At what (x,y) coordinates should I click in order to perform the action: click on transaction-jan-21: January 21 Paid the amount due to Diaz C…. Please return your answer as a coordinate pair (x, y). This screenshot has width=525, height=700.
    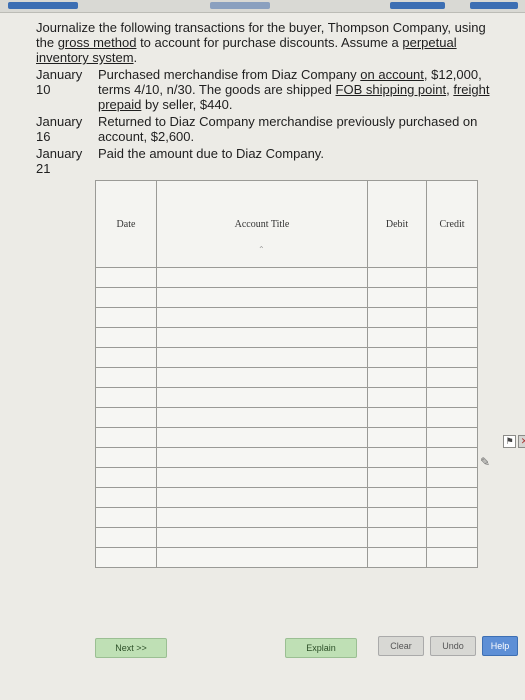
    Looking at the image, I should click on (271, 161).